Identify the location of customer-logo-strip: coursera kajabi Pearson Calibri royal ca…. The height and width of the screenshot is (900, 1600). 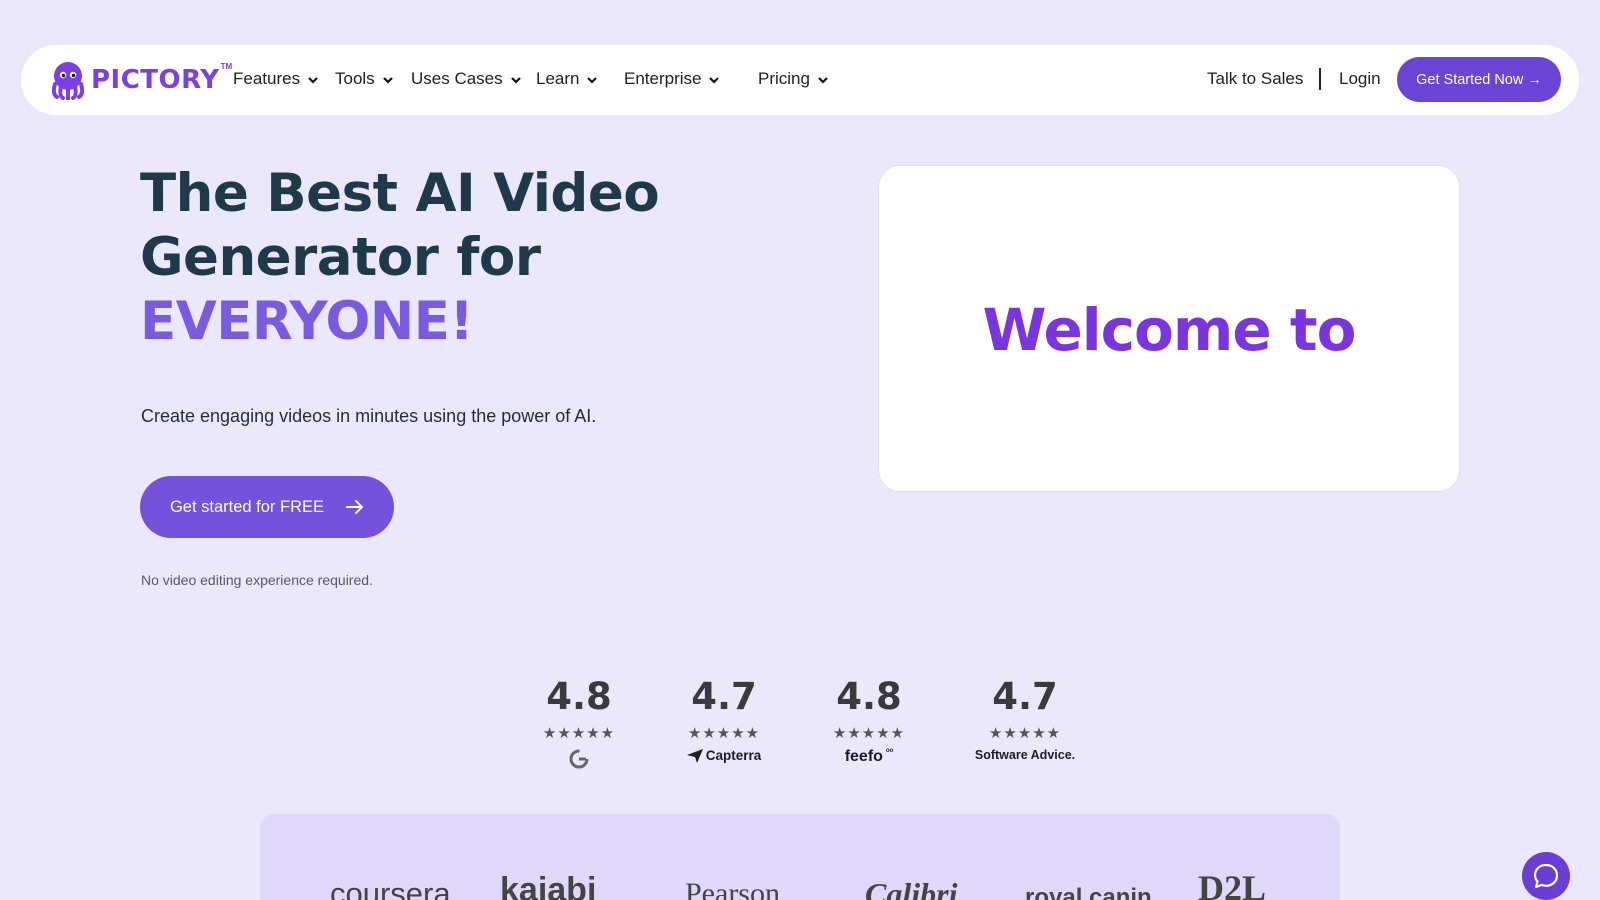
(800, 857).